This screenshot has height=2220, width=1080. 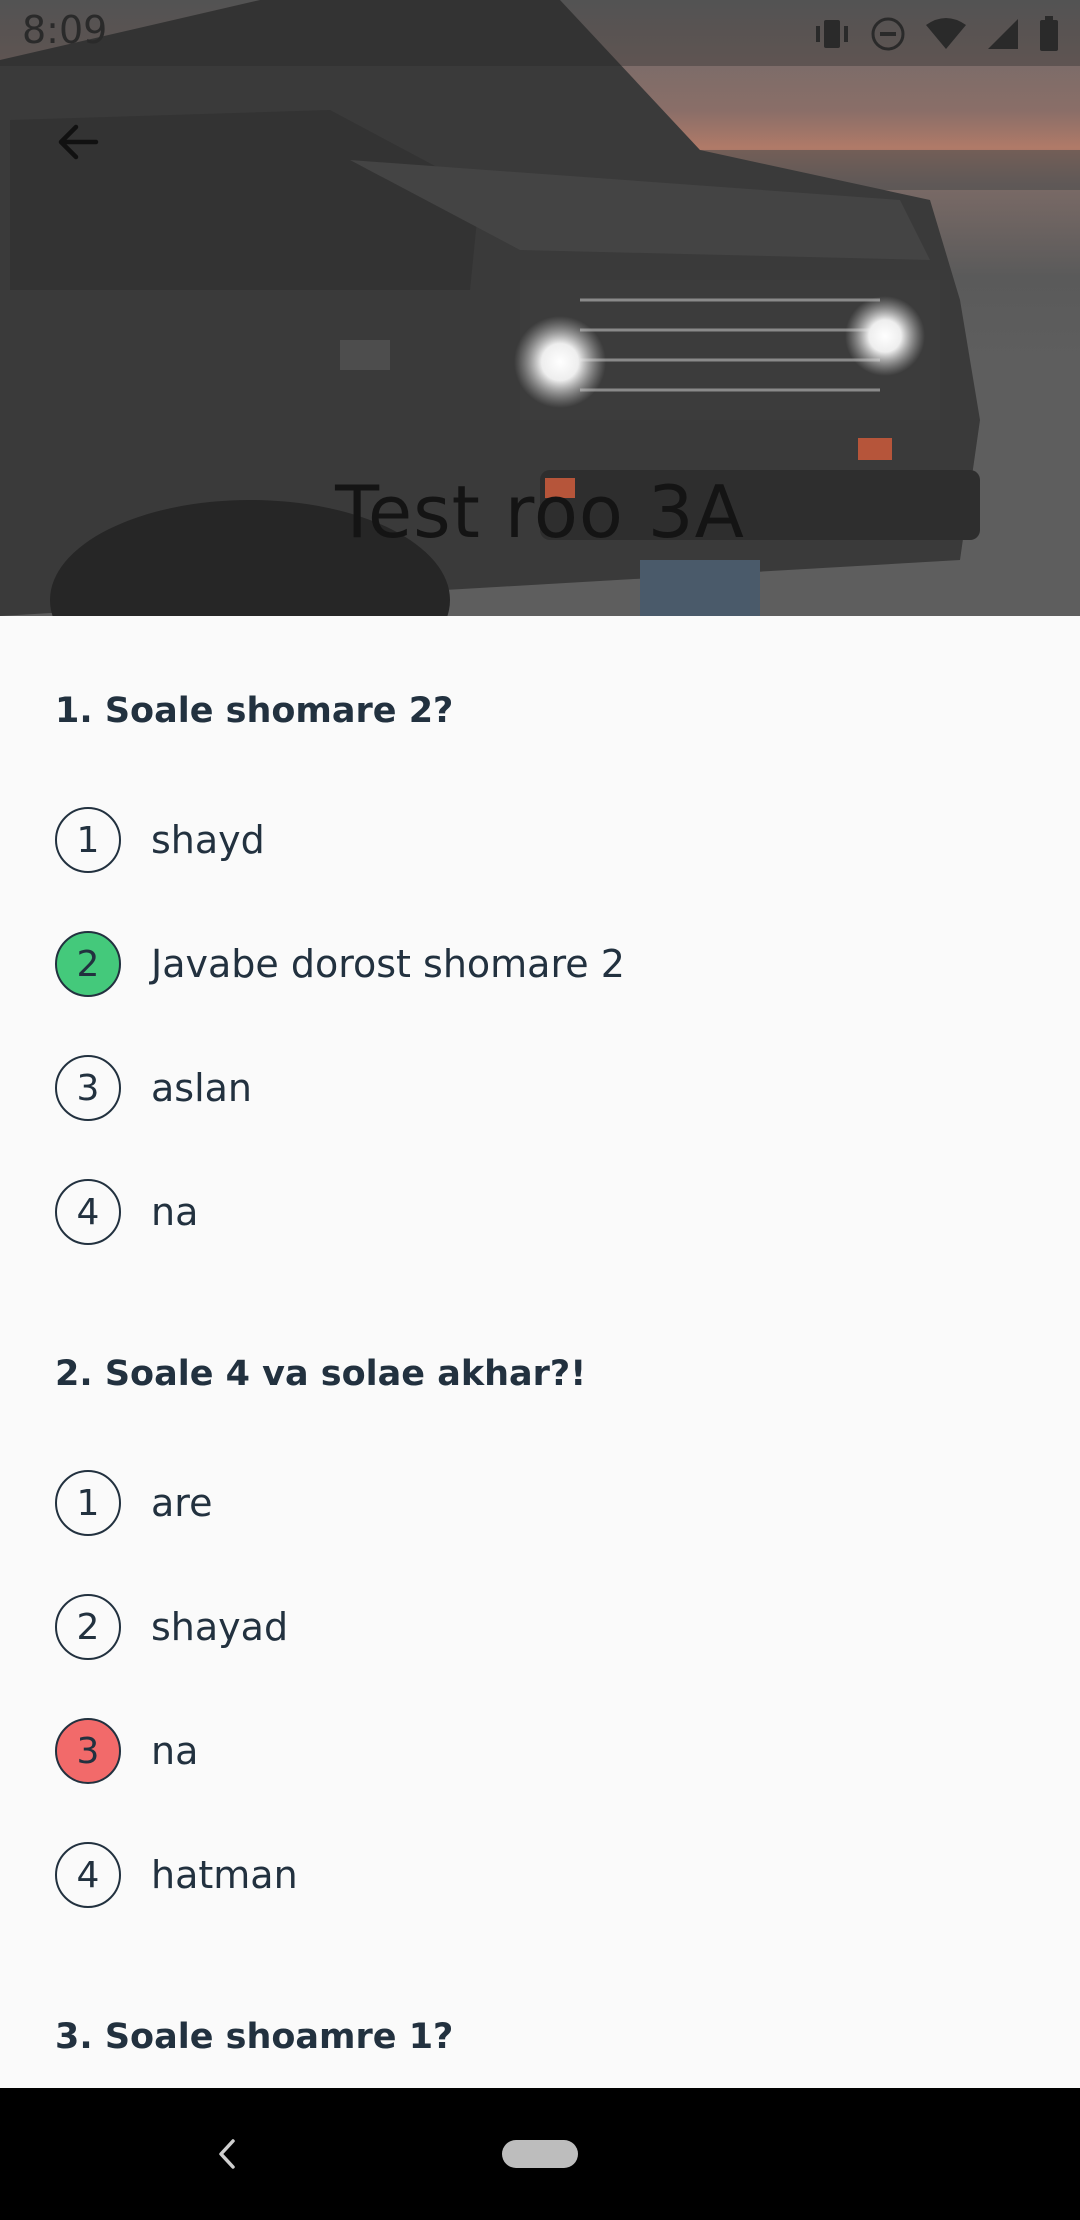 I want to click on question-title: 1. Soale shomare 2?, so click(x=254, y=711).